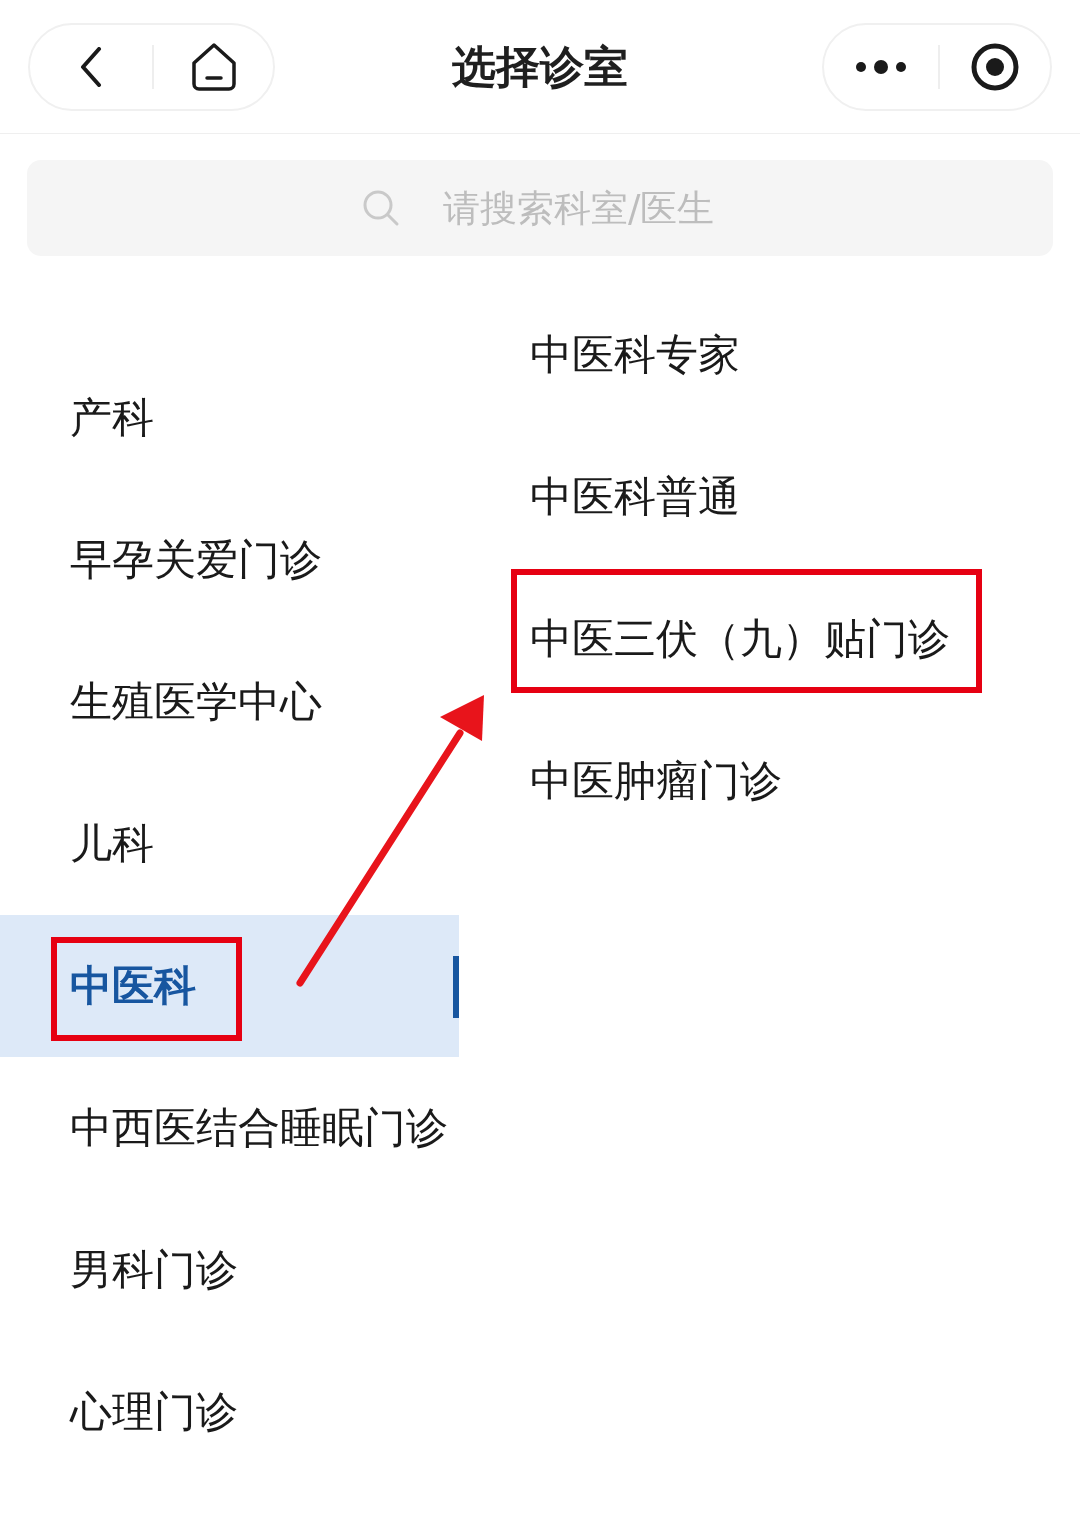  Describe the element at coordinates (769, 639) in the screenshot. I see `clinic-item: 中医三伏（九）贴门诊` at that location.